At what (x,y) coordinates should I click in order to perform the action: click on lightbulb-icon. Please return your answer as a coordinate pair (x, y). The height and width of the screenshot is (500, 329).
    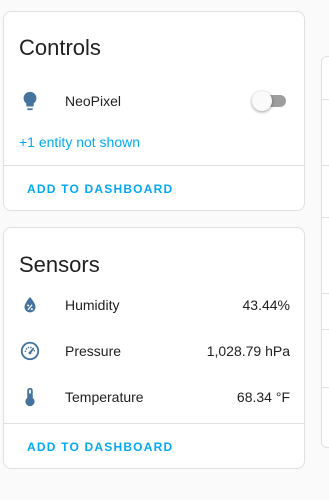
    Looking at the image, I should click on (30, 101).